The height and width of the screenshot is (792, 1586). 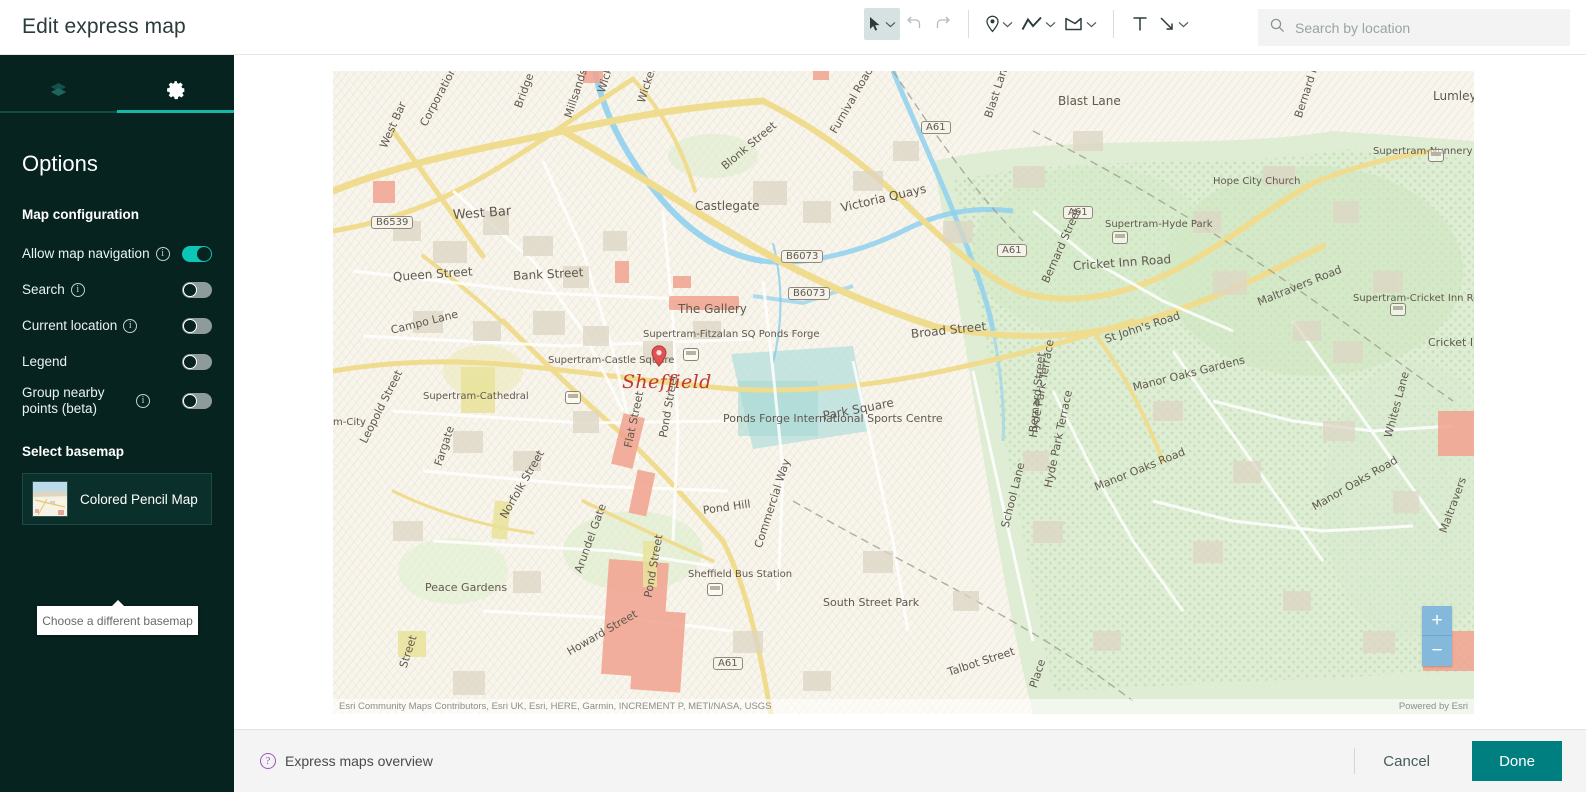 What do you see at coordinates (139, 499) in the screenshot?
I see `basemap-name: Colored Pencil Map` at bounding box center [139, 499].